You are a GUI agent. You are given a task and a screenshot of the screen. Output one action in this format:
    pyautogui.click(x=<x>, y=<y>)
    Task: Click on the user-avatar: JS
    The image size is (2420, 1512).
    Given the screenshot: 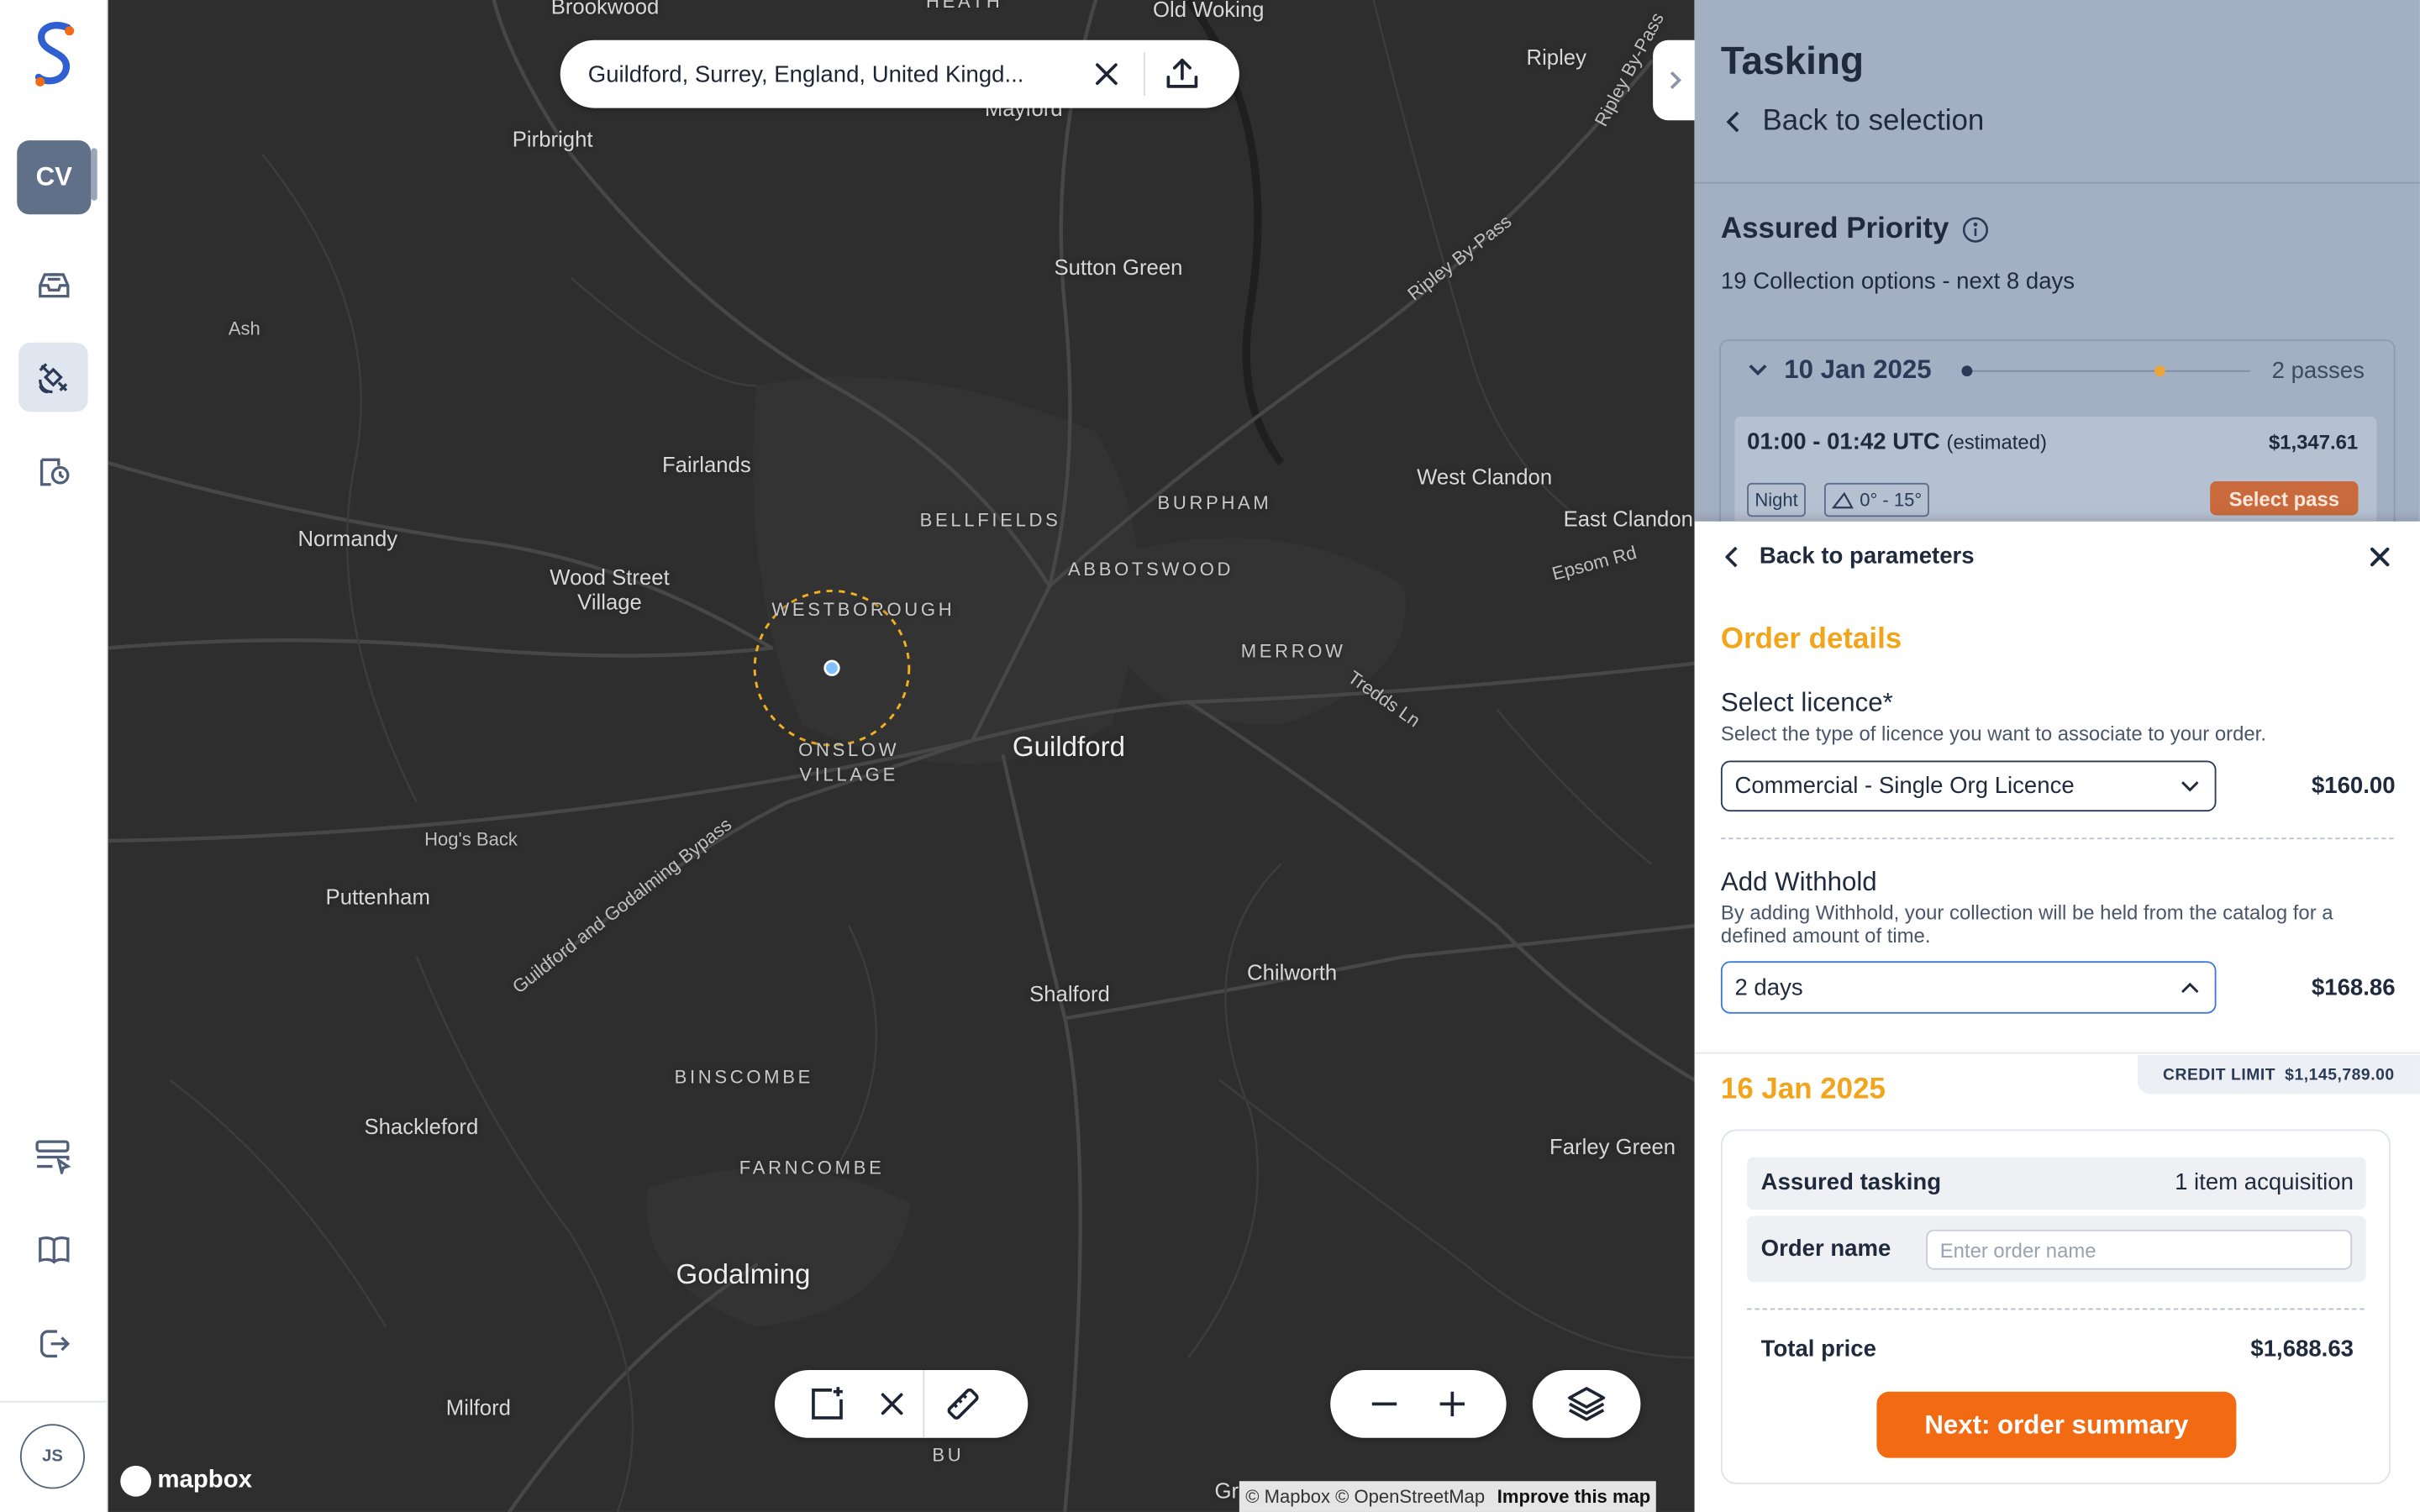 What is the action you would take?
    pyautogui.click(x=52, y=1456)
    